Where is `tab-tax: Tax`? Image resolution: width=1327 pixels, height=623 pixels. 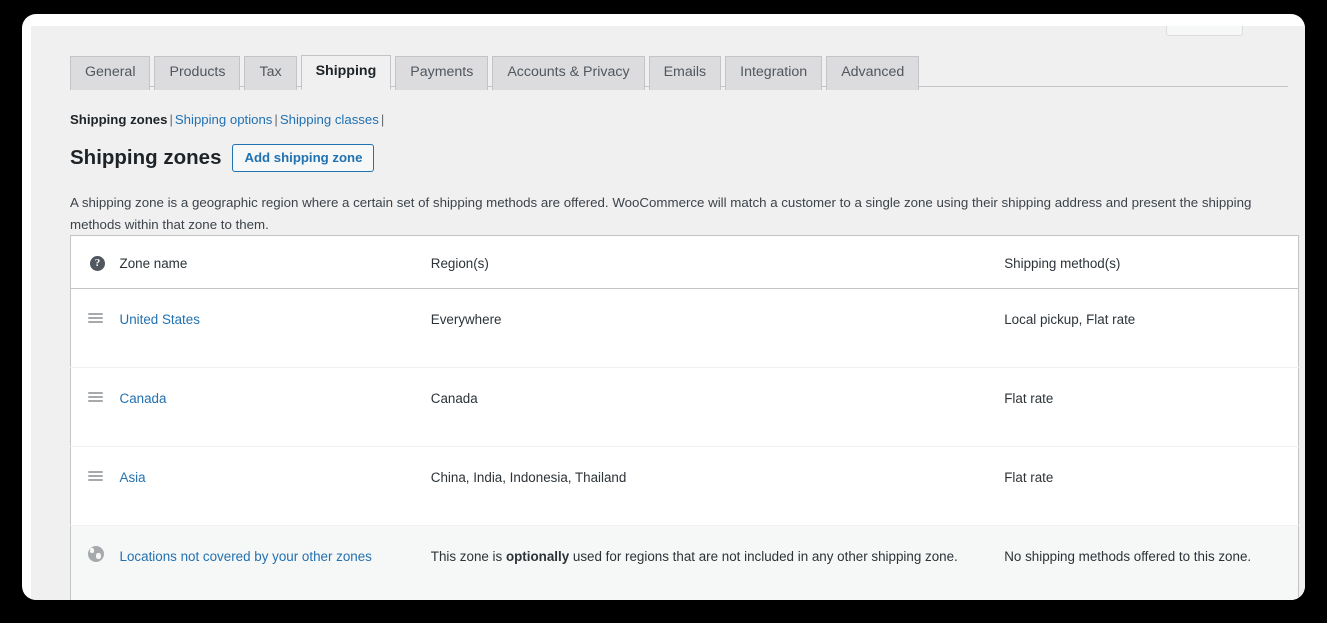 tab-tax: Tax is located at coordinates (270, 73).